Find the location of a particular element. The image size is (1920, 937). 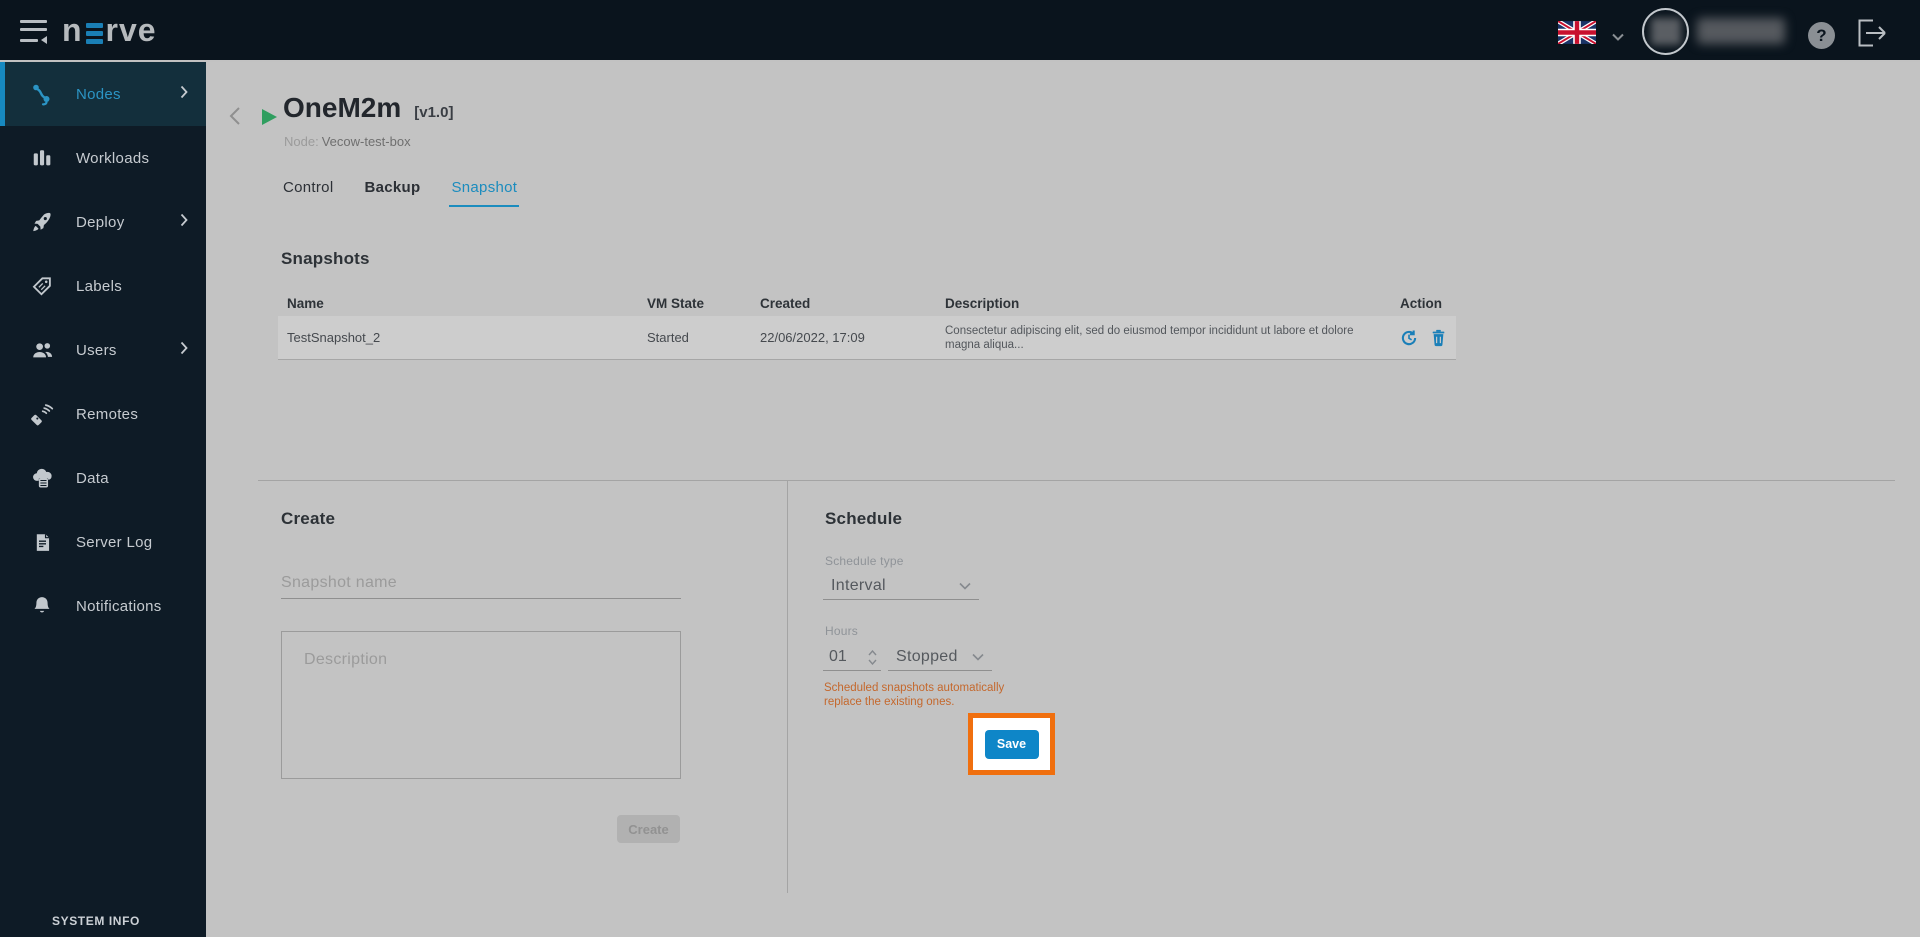

schedule-heading: Schedule is located at coordinates (864, 518).